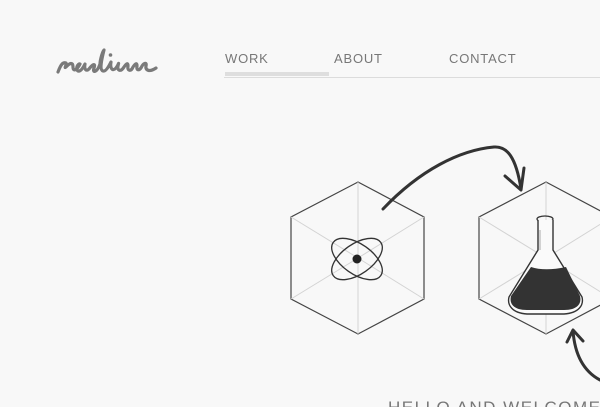 The height and width of the screenshot is (407, 600). What do you see at coordinates (453, 178) in the screenshot?
I see `curved-arrow-icon` at bounding box center [453, 178].